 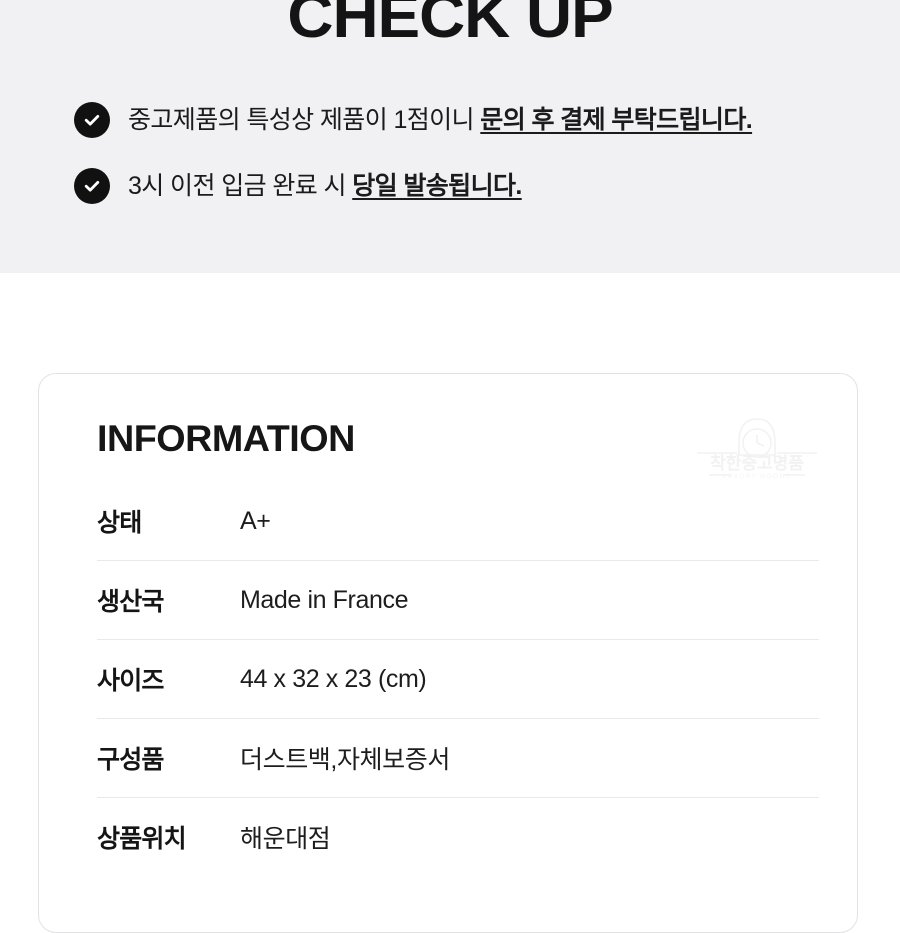 I want to click on list-item-text: 3시 이전 입금 완료 시 당일 발송됩니다., so click(x=325, y=186).